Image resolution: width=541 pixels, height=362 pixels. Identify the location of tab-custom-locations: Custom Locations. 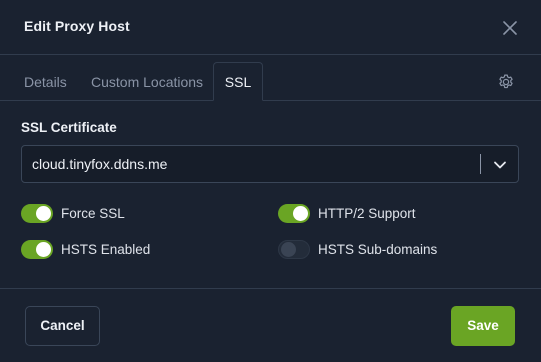
(147, 82).